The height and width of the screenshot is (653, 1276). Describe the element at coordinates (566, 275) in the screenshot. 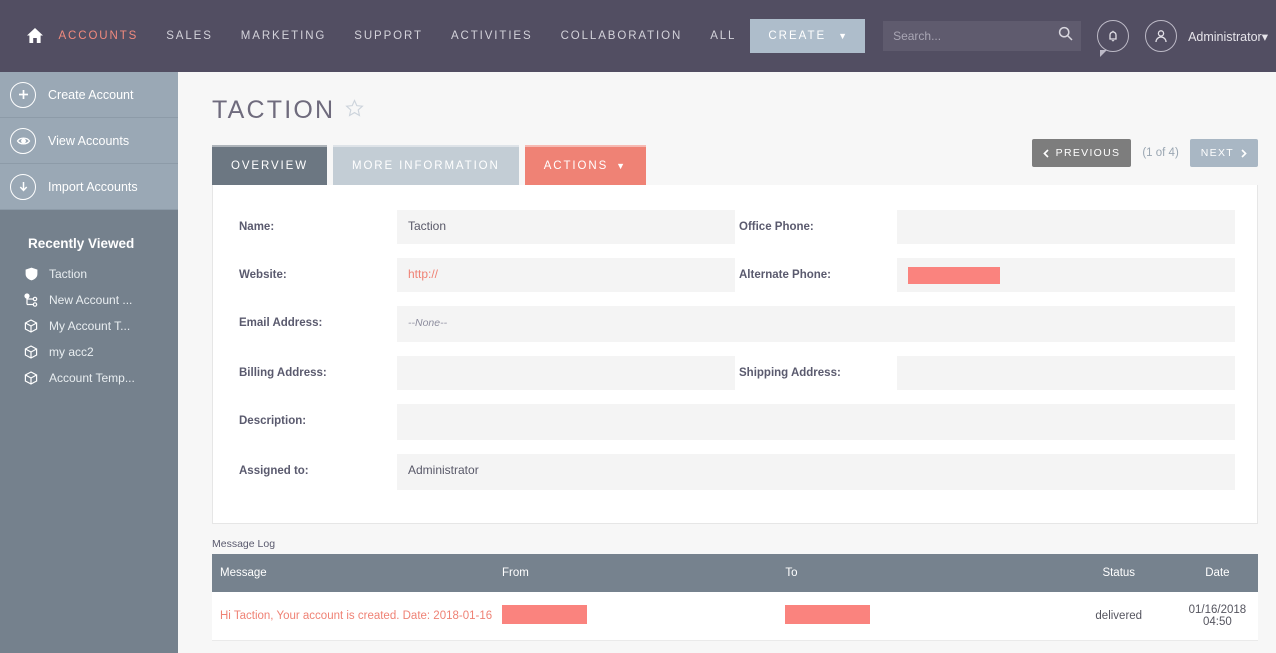

I see `field-value-website: http://` at that location.